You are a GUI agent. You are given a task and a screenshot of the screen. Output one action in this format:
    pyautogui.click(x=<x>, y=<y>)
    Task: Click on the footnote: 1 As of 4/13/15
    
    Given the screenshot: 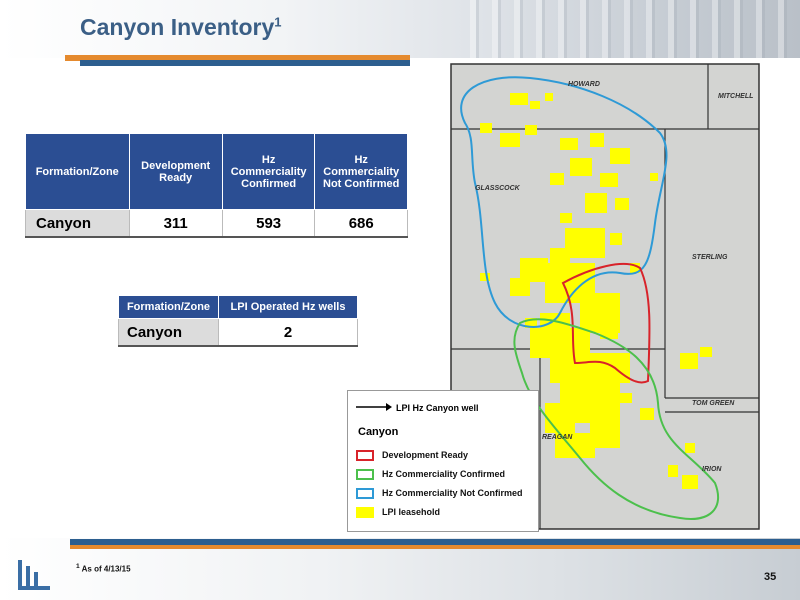 What is the action you would take?
    pyautogui.click(x=103, y=568)
    